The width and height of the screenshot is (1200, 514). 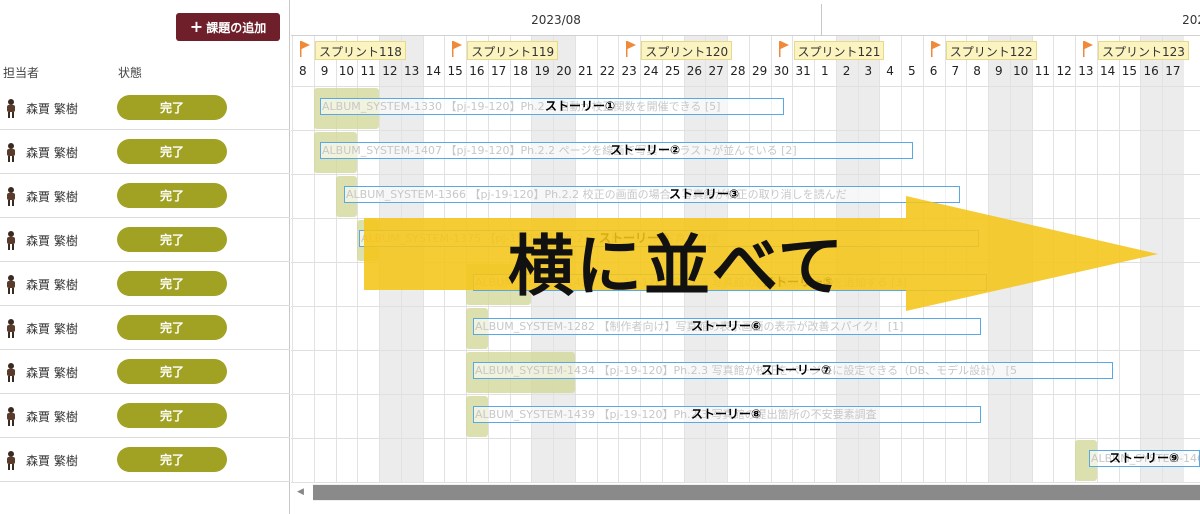 What do you see at coordinates (1129, 71) in the screenshot?
I see `day-number: 15` at bounding box center [1129, 71].